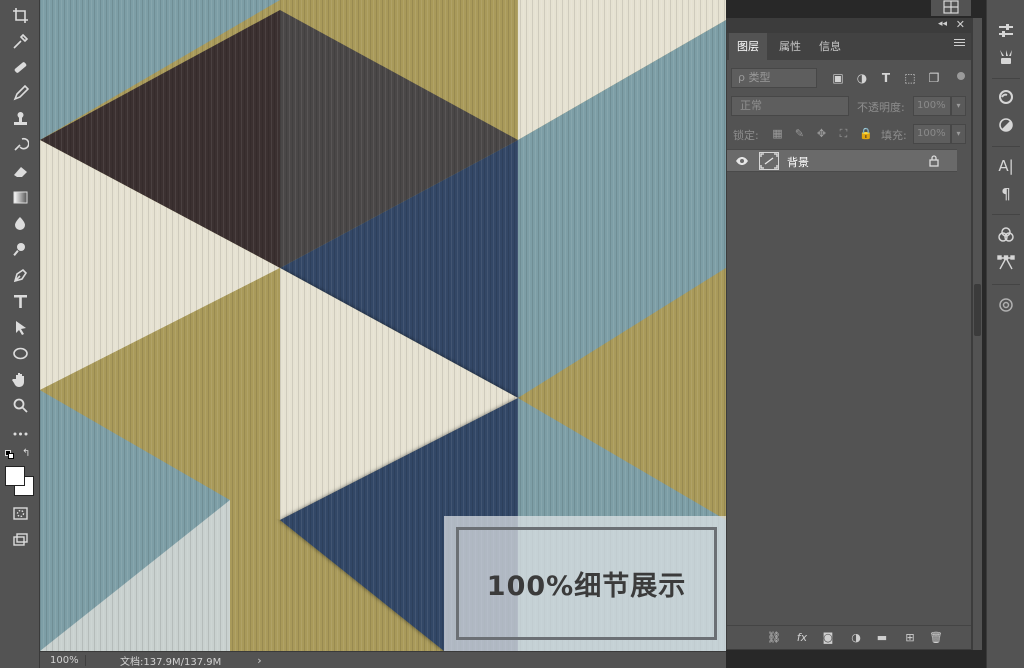  I want to click on fill-label: 填充:, so click(894, 135).